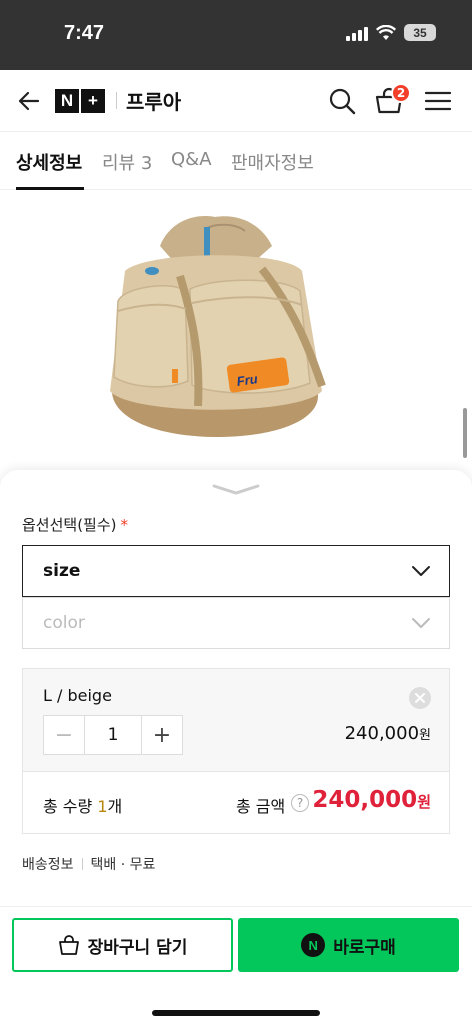 The width and height of the screenshot is (472, 1024). I want to click on required-mark: *, so click(124, 525).